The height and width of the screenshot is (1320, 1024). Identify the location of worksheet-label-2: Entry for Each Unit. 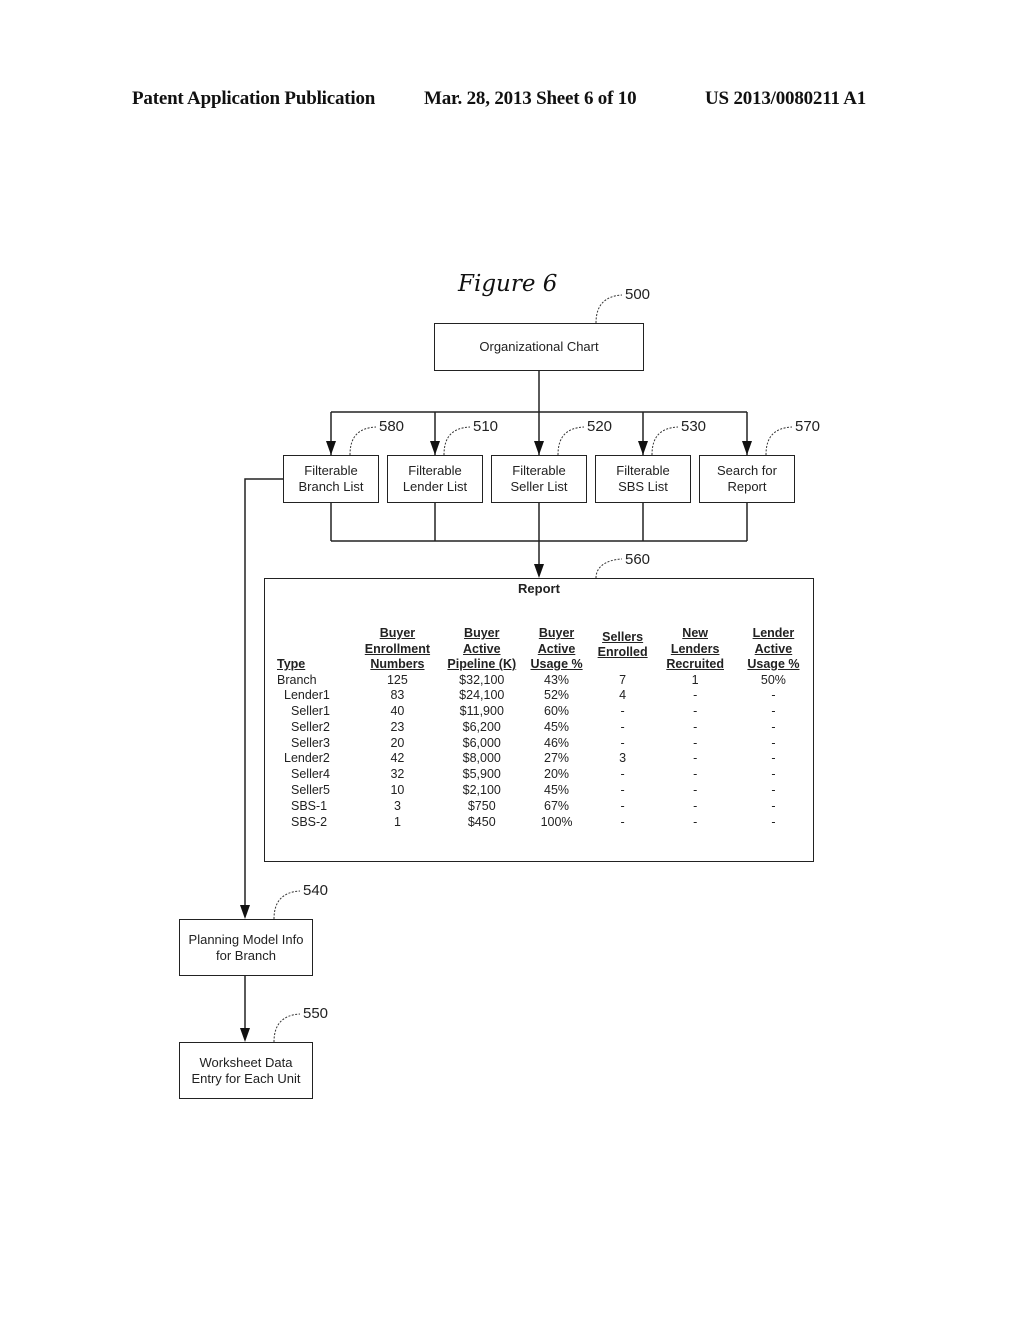
(246, 1078).